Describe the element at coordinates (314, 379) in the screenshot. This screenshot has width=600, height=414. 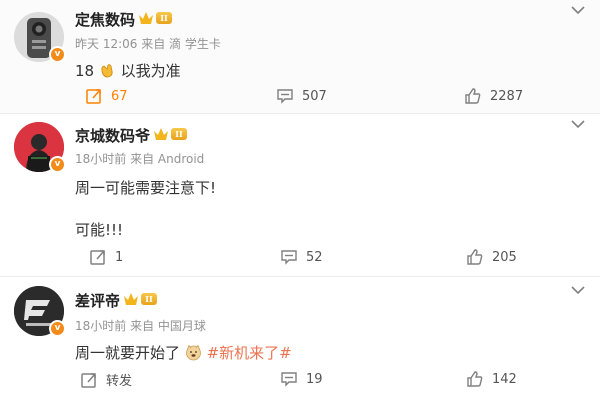
I see `comment-count: 19` at that location.